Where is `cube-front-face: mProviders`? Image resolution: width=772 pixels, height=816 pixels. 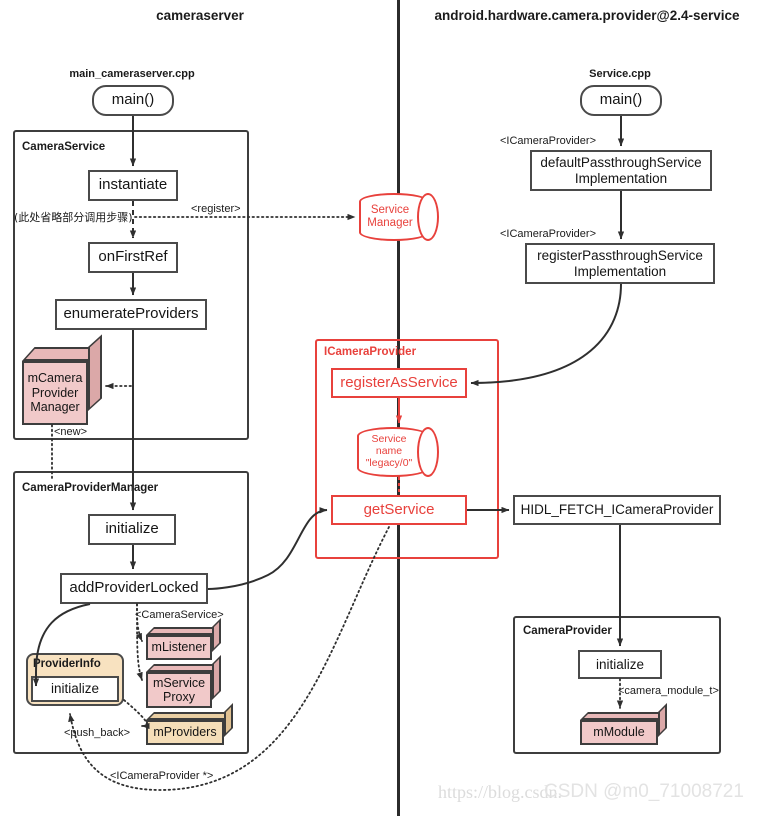 cube-front-face: mProviders is located at coordinates (185, 732).